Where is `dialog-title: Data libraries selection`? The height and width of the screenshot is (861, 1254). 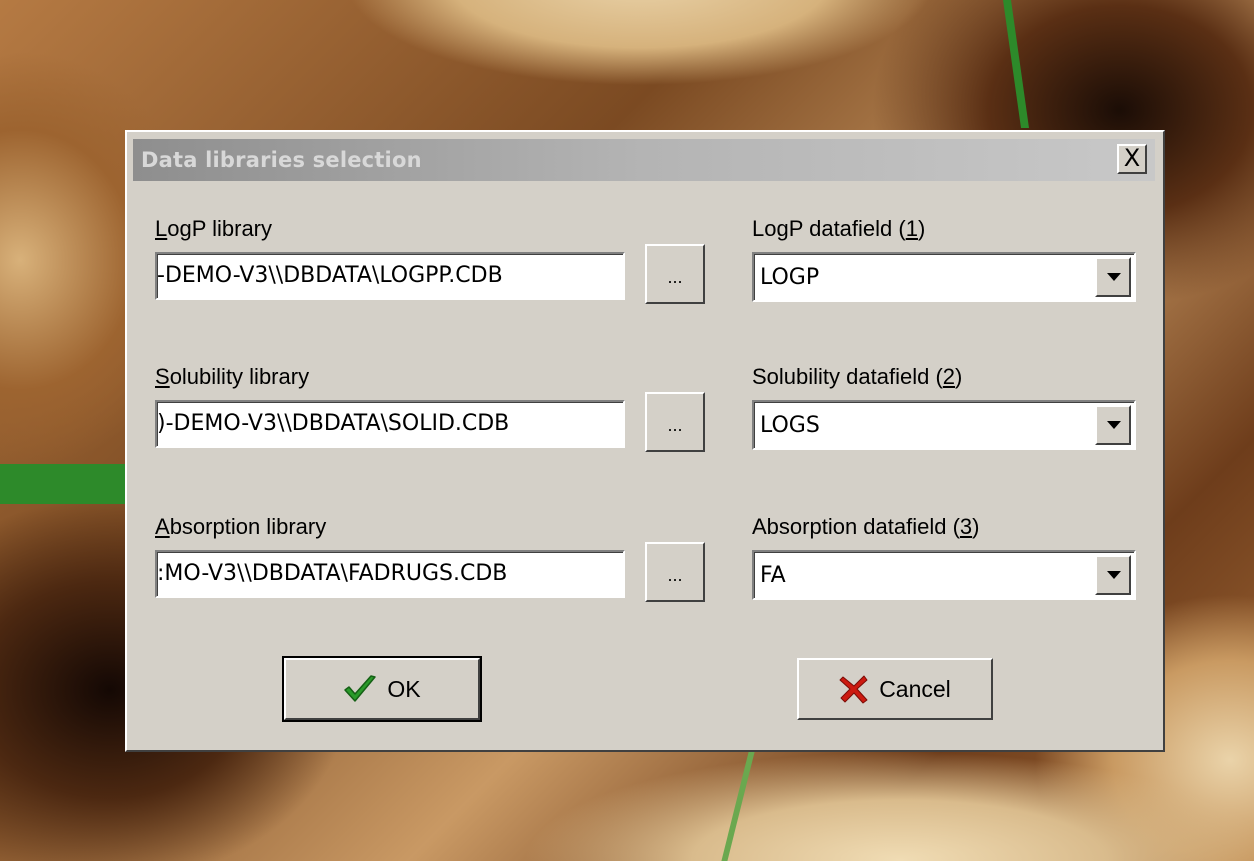 dialog-title: Data libraries selection is located at coordinates (281, 160).